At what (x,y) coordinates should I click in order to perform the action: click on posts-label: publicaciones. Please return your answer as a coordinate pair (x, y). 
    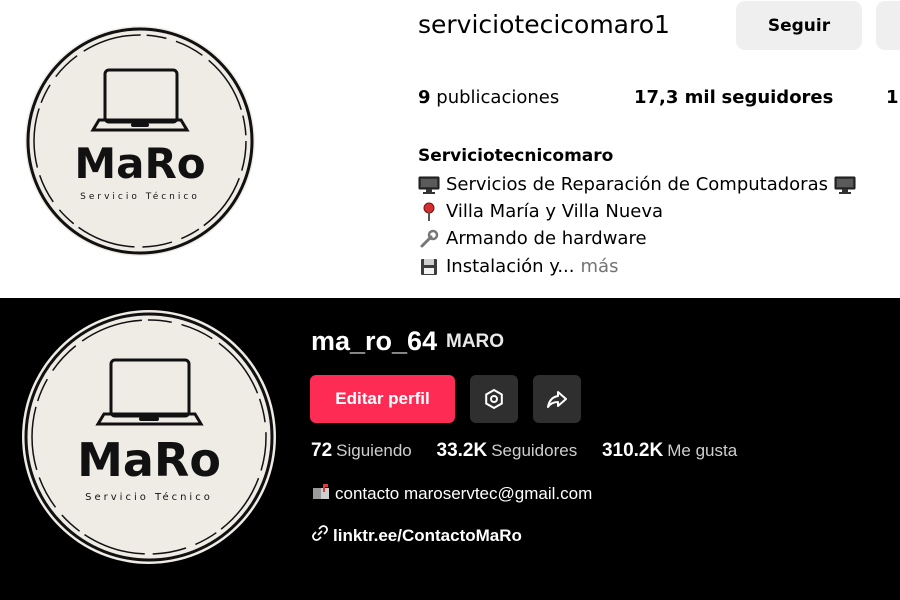
    Looking at the image, I should click on (498, 97).